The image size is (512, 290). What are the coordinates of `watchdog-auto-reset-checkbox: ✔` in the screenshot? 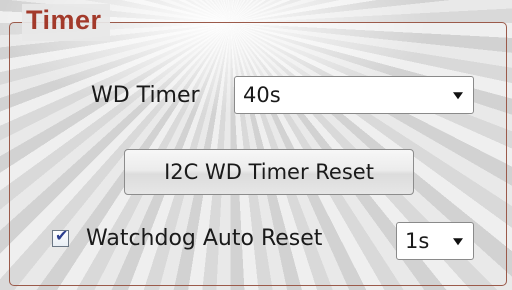 It's located at (60, 236).